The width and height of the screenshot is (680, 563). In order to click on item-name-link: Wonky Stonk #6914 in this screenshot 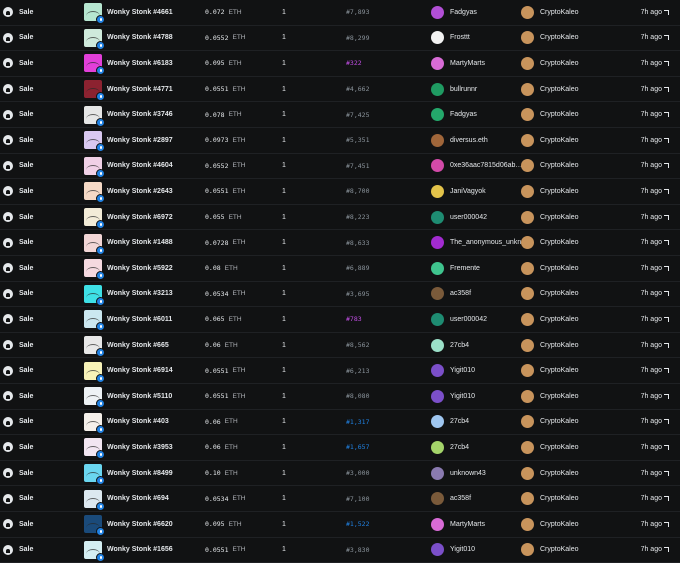, I will do `click(140, 370)`.